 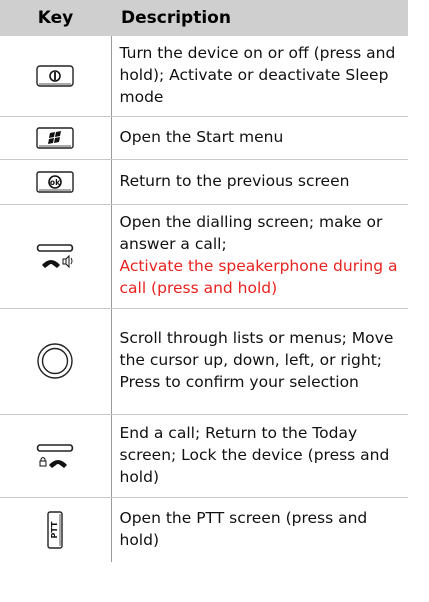 I want to click on end-lock-key-icon, so click(x=56, y=456).